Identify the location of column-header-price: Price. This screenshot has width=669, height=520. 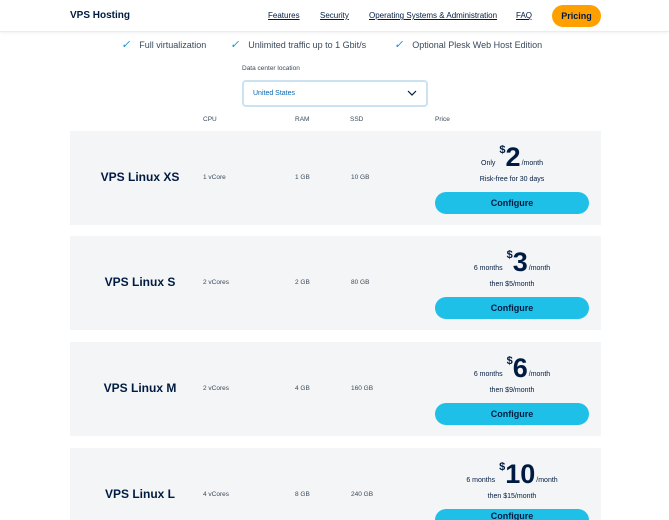
(442, 119).